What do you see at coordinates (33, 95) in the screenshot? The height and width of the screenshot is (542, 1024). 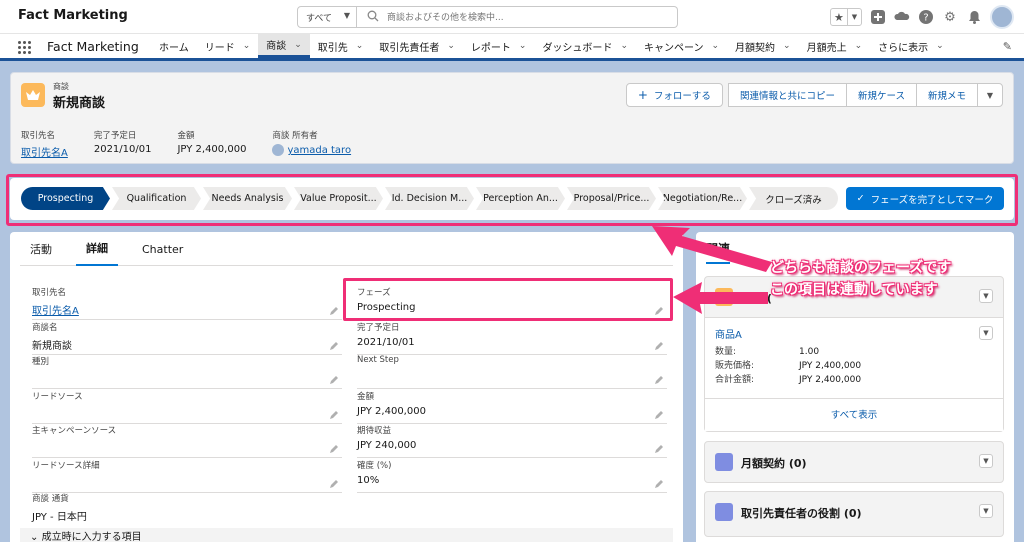 I see `opportunity-crown-icon` at bounding box center [33, 95].